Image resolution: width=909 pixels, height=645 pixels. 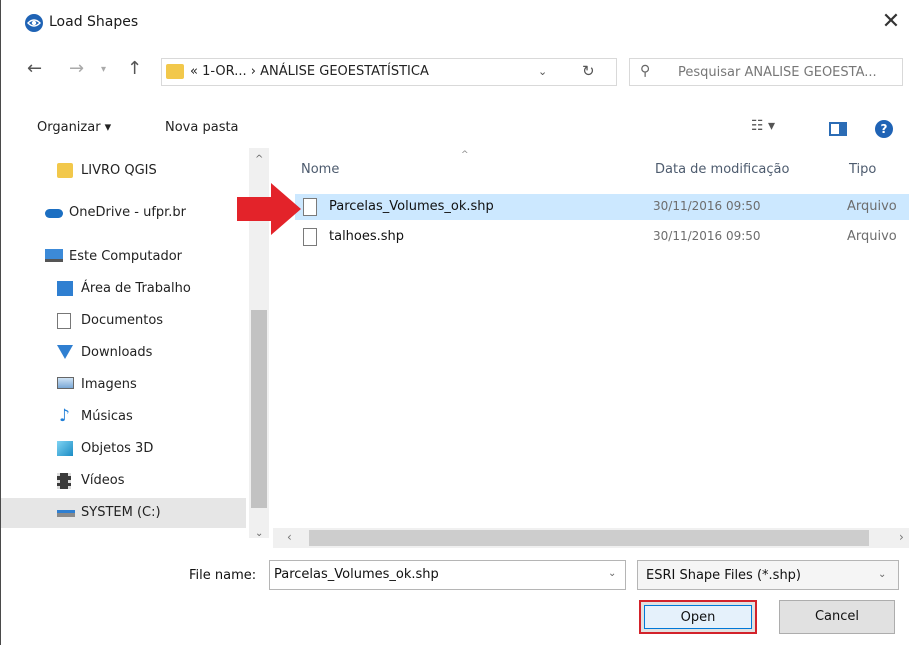 I want to click on address-dropdown-icon: ⌄, so click(x=542, y=71).